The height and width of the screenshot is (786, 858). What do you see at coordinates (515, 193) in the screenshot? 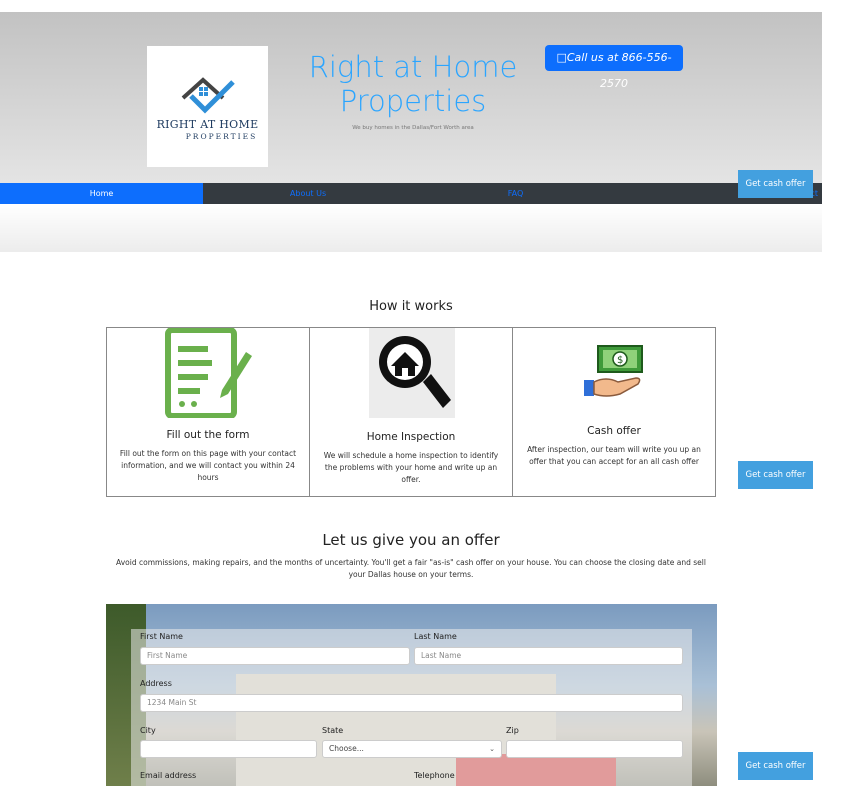
I see `nav-faq: FAQ` at bounding box center [515, 193].